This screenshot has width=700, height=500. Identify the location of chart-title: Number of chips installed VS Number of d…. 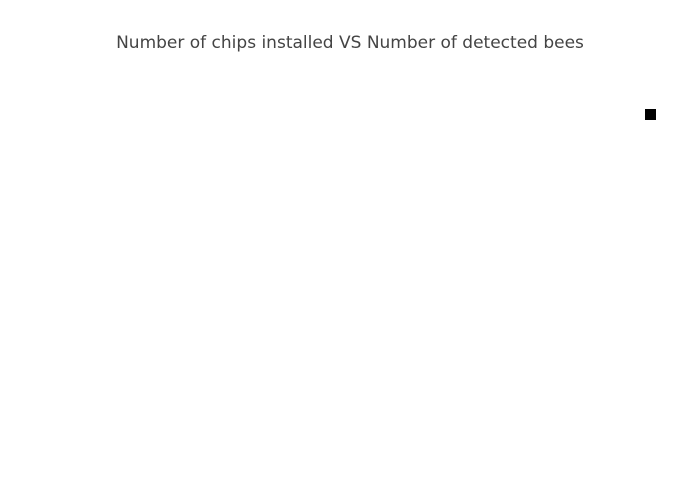
(350, 43).